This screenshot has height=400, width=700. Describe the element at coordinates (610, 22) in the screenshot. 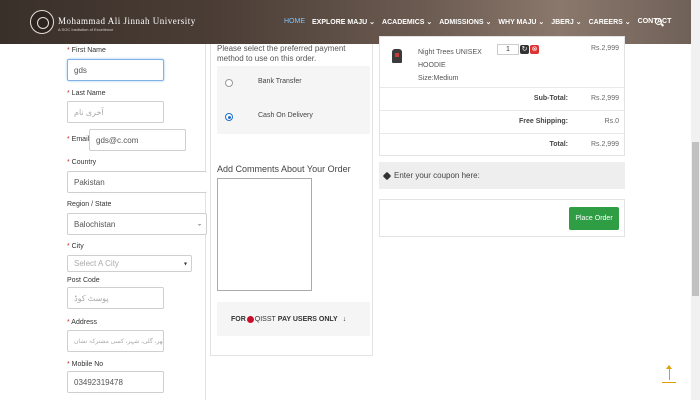

I see `nav-careers: CAREERS ⌄` at that location.